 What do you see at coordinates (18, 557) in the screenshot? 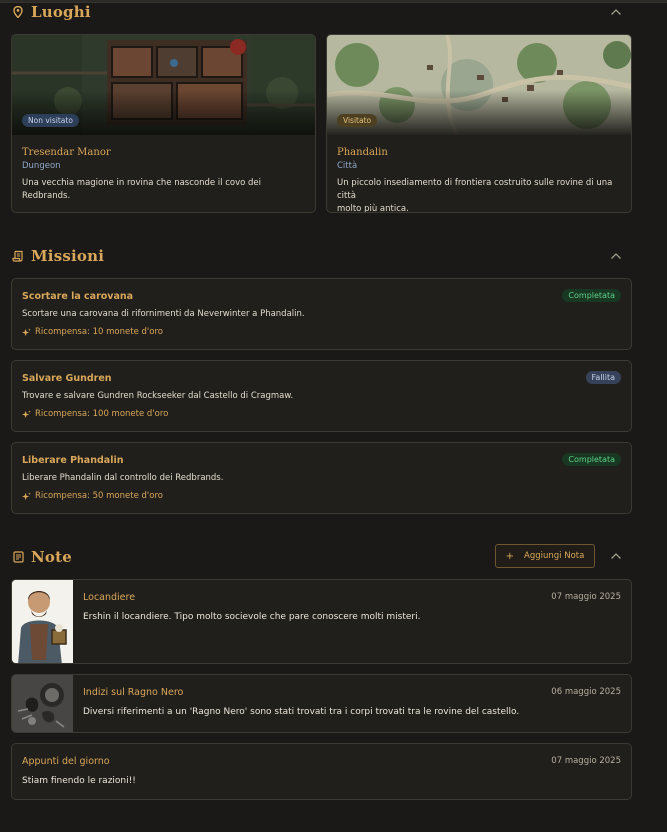
I see `notebook-icon` at bounding box center [18, 557].